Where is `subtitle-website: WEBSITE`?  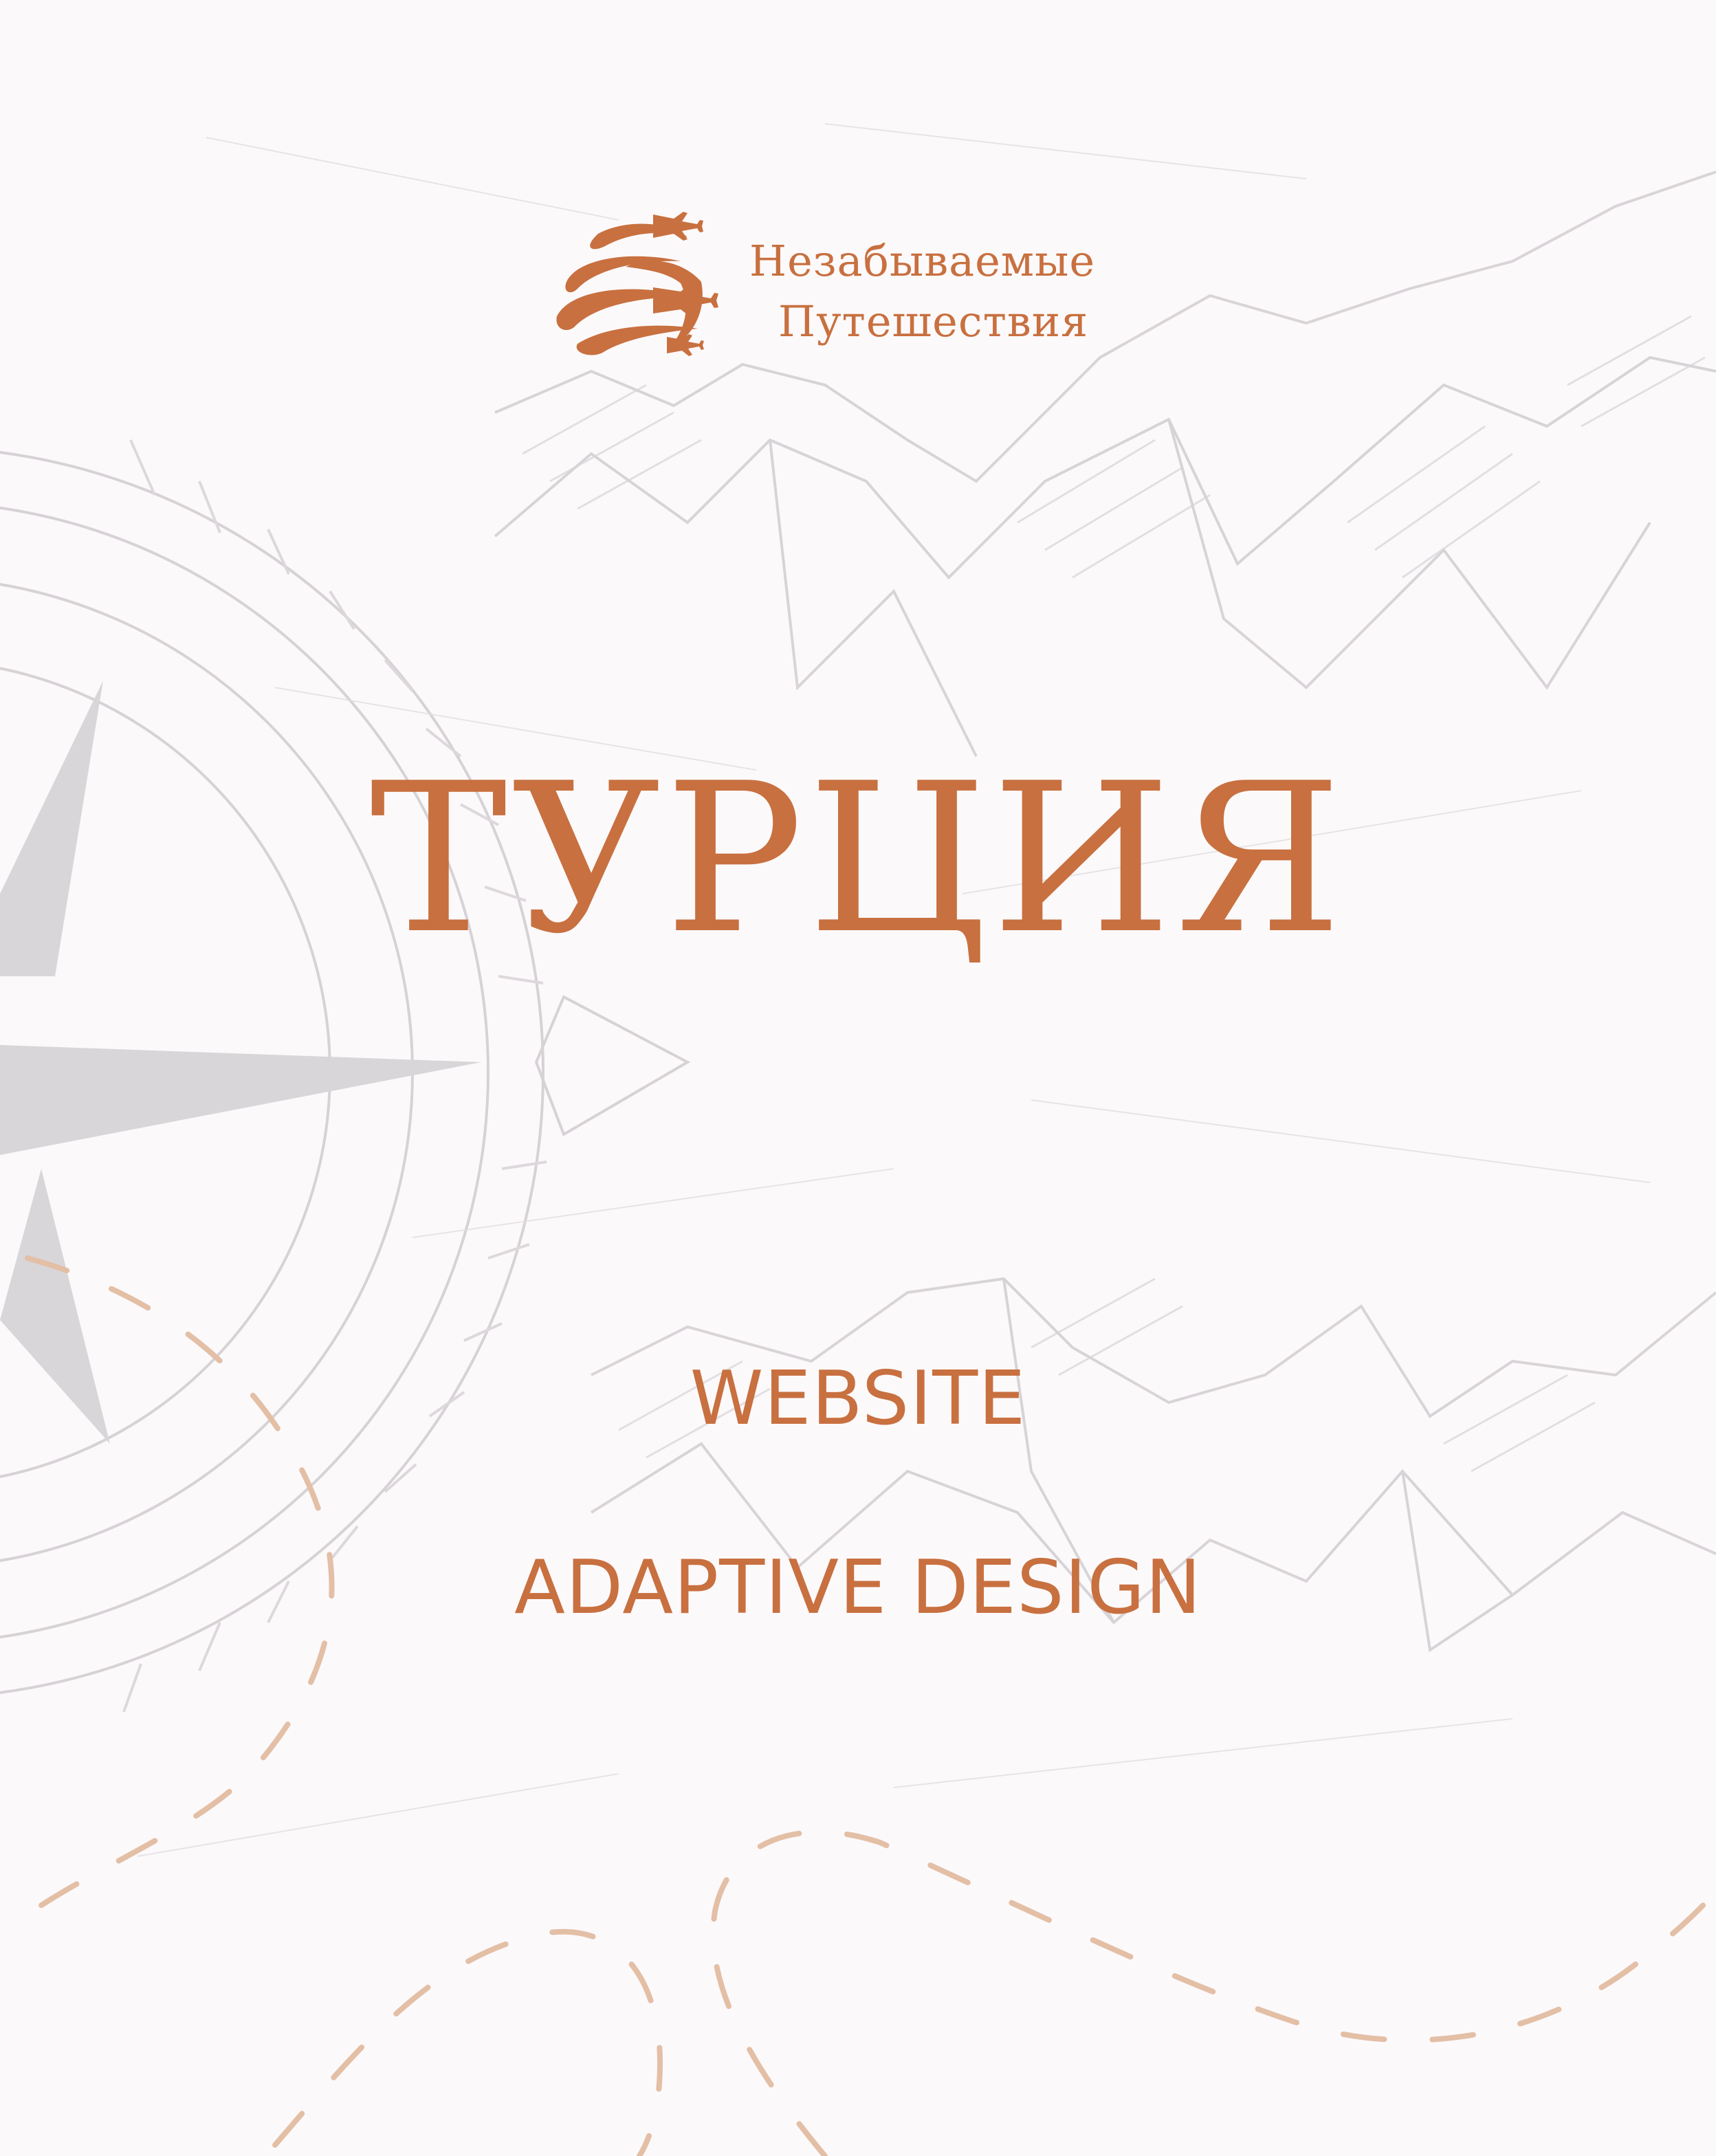
subtitle-website: WEBSITE is located at coordinates (858, 1399).